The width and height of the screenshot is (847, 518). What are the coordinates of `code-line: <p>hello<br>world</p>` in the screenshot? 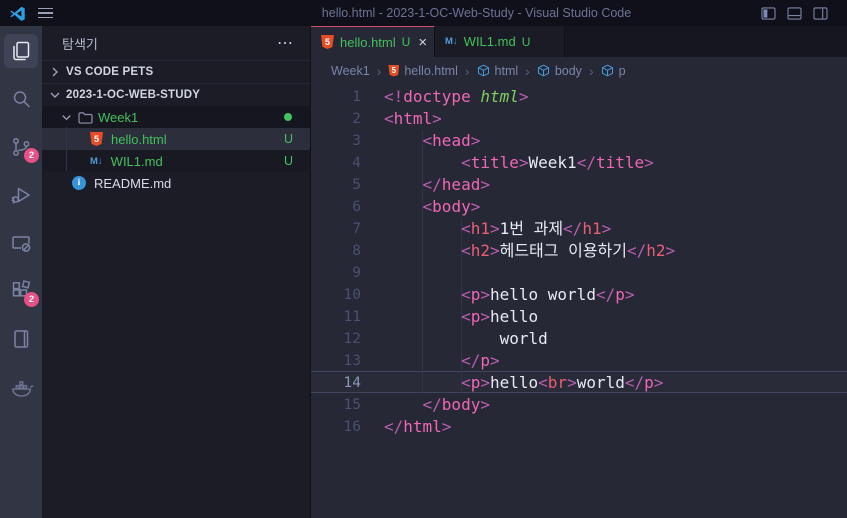 It's located at (615, 383).